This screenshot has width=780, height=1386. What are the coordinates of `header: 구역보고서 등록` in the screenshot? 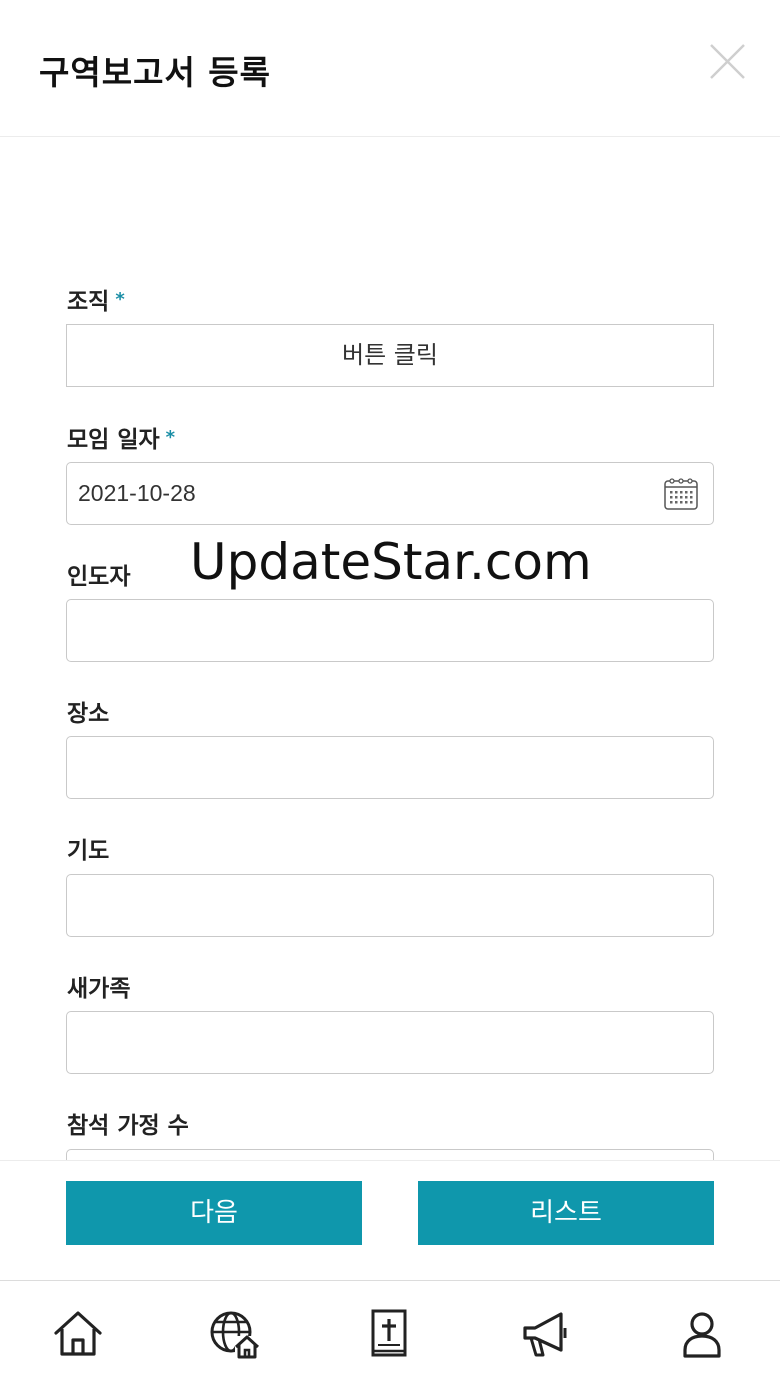 It's located at (390, 68).